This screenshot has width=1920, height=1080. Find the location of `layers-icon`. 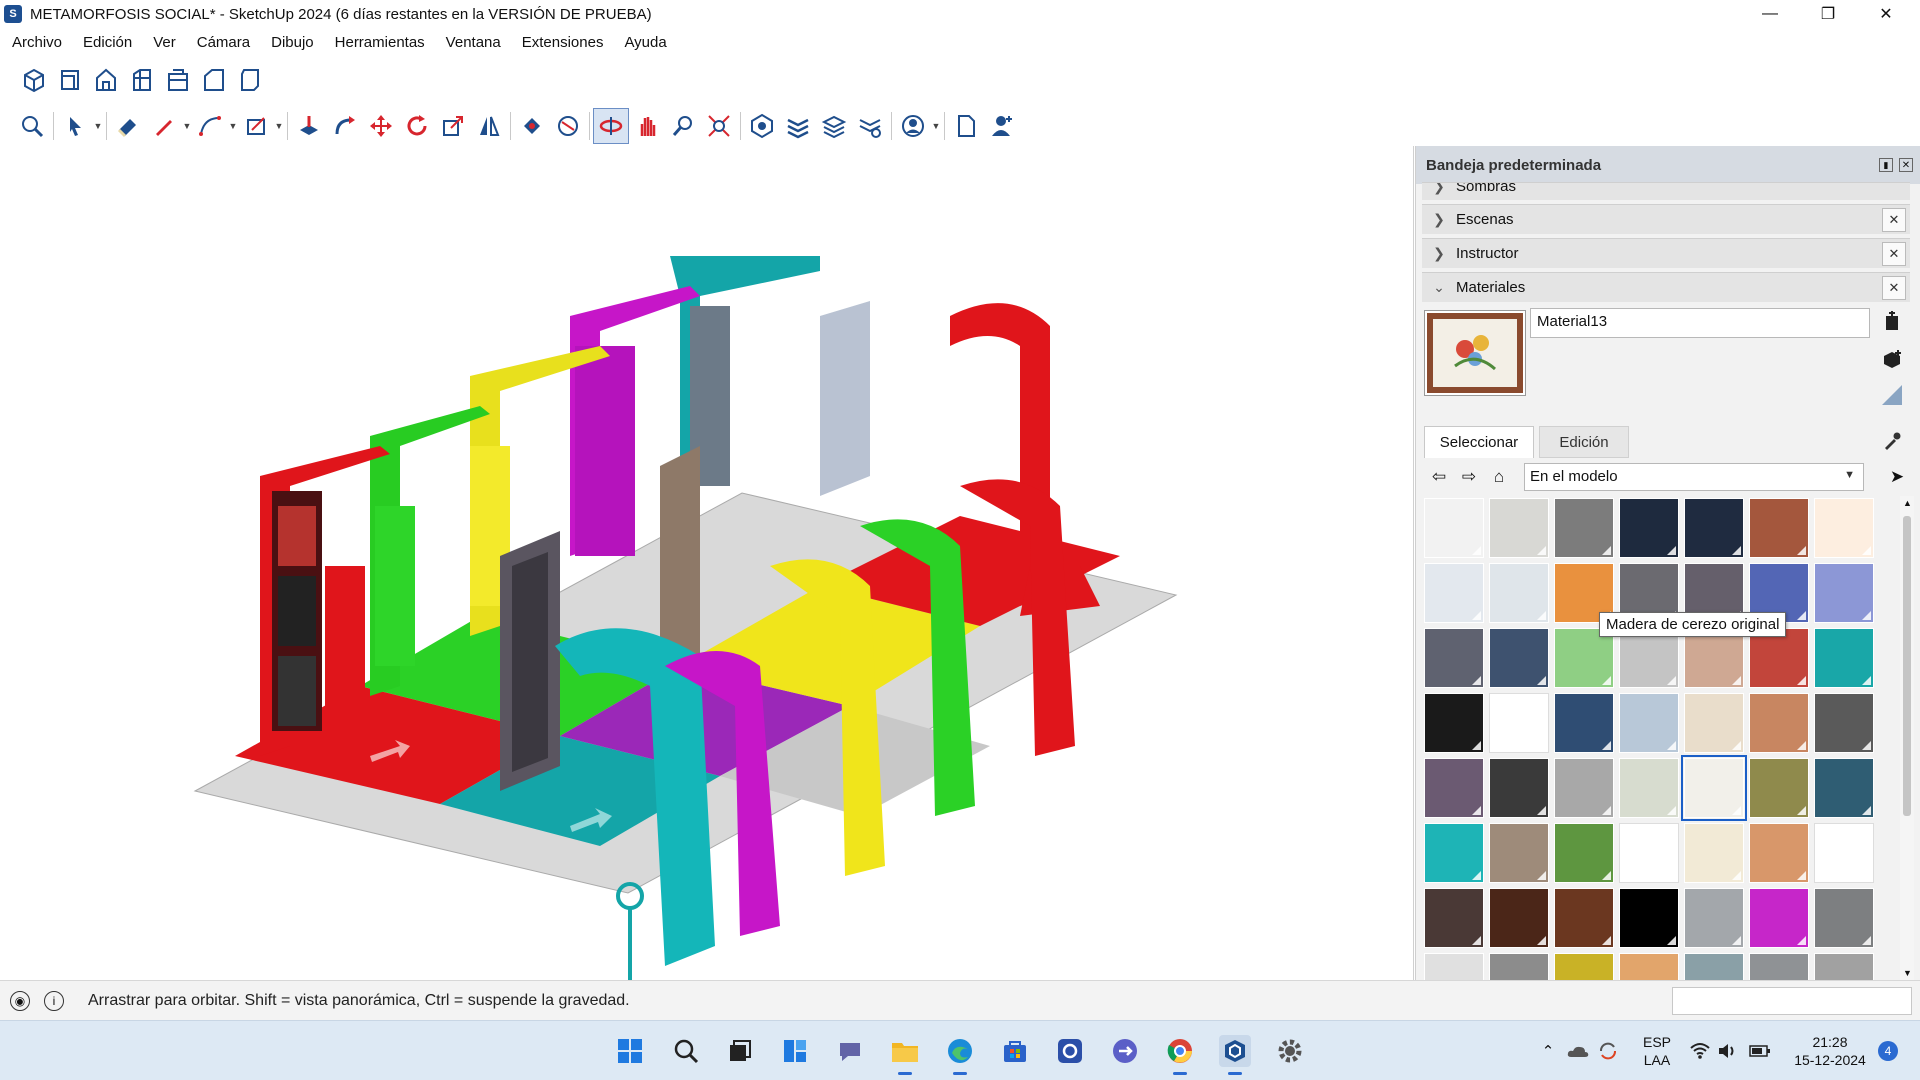

layers-icon is located at coordinates (798, 126).